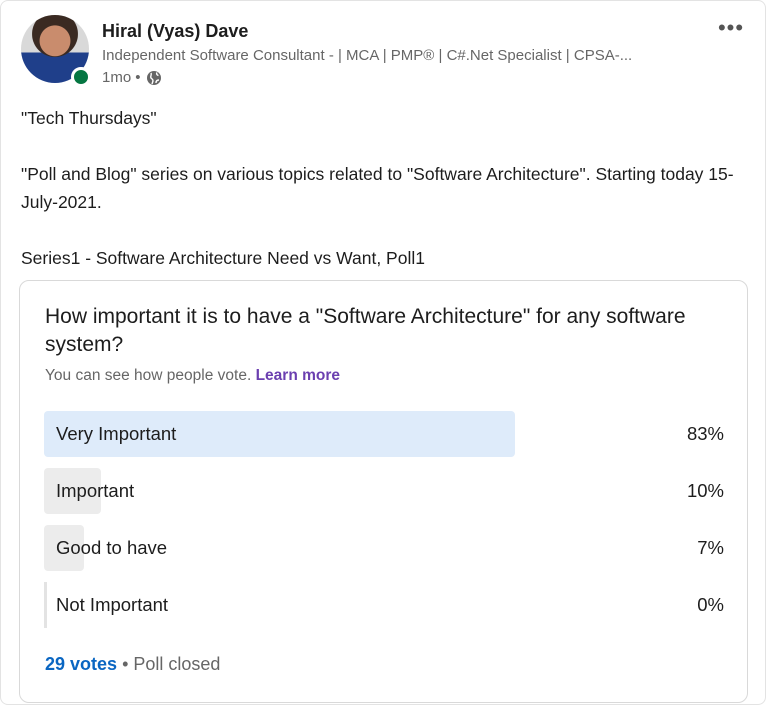  I want to click on poll-footer: 29 votes • Poll closed, so click(132, 664).